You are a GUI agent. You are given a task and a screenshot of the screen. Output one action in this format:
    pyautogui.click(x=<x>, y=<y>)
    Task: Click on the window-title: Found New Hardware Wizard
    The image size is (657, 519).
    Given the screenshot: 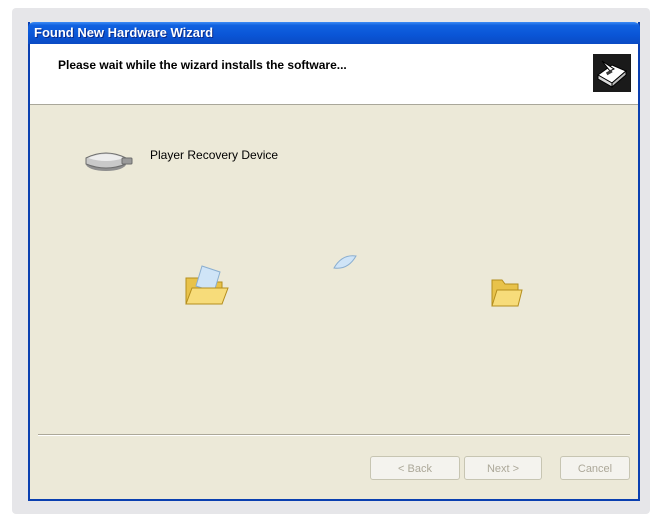 What is the action you would take?
    pyautogui.click(x=124, y=32)
    